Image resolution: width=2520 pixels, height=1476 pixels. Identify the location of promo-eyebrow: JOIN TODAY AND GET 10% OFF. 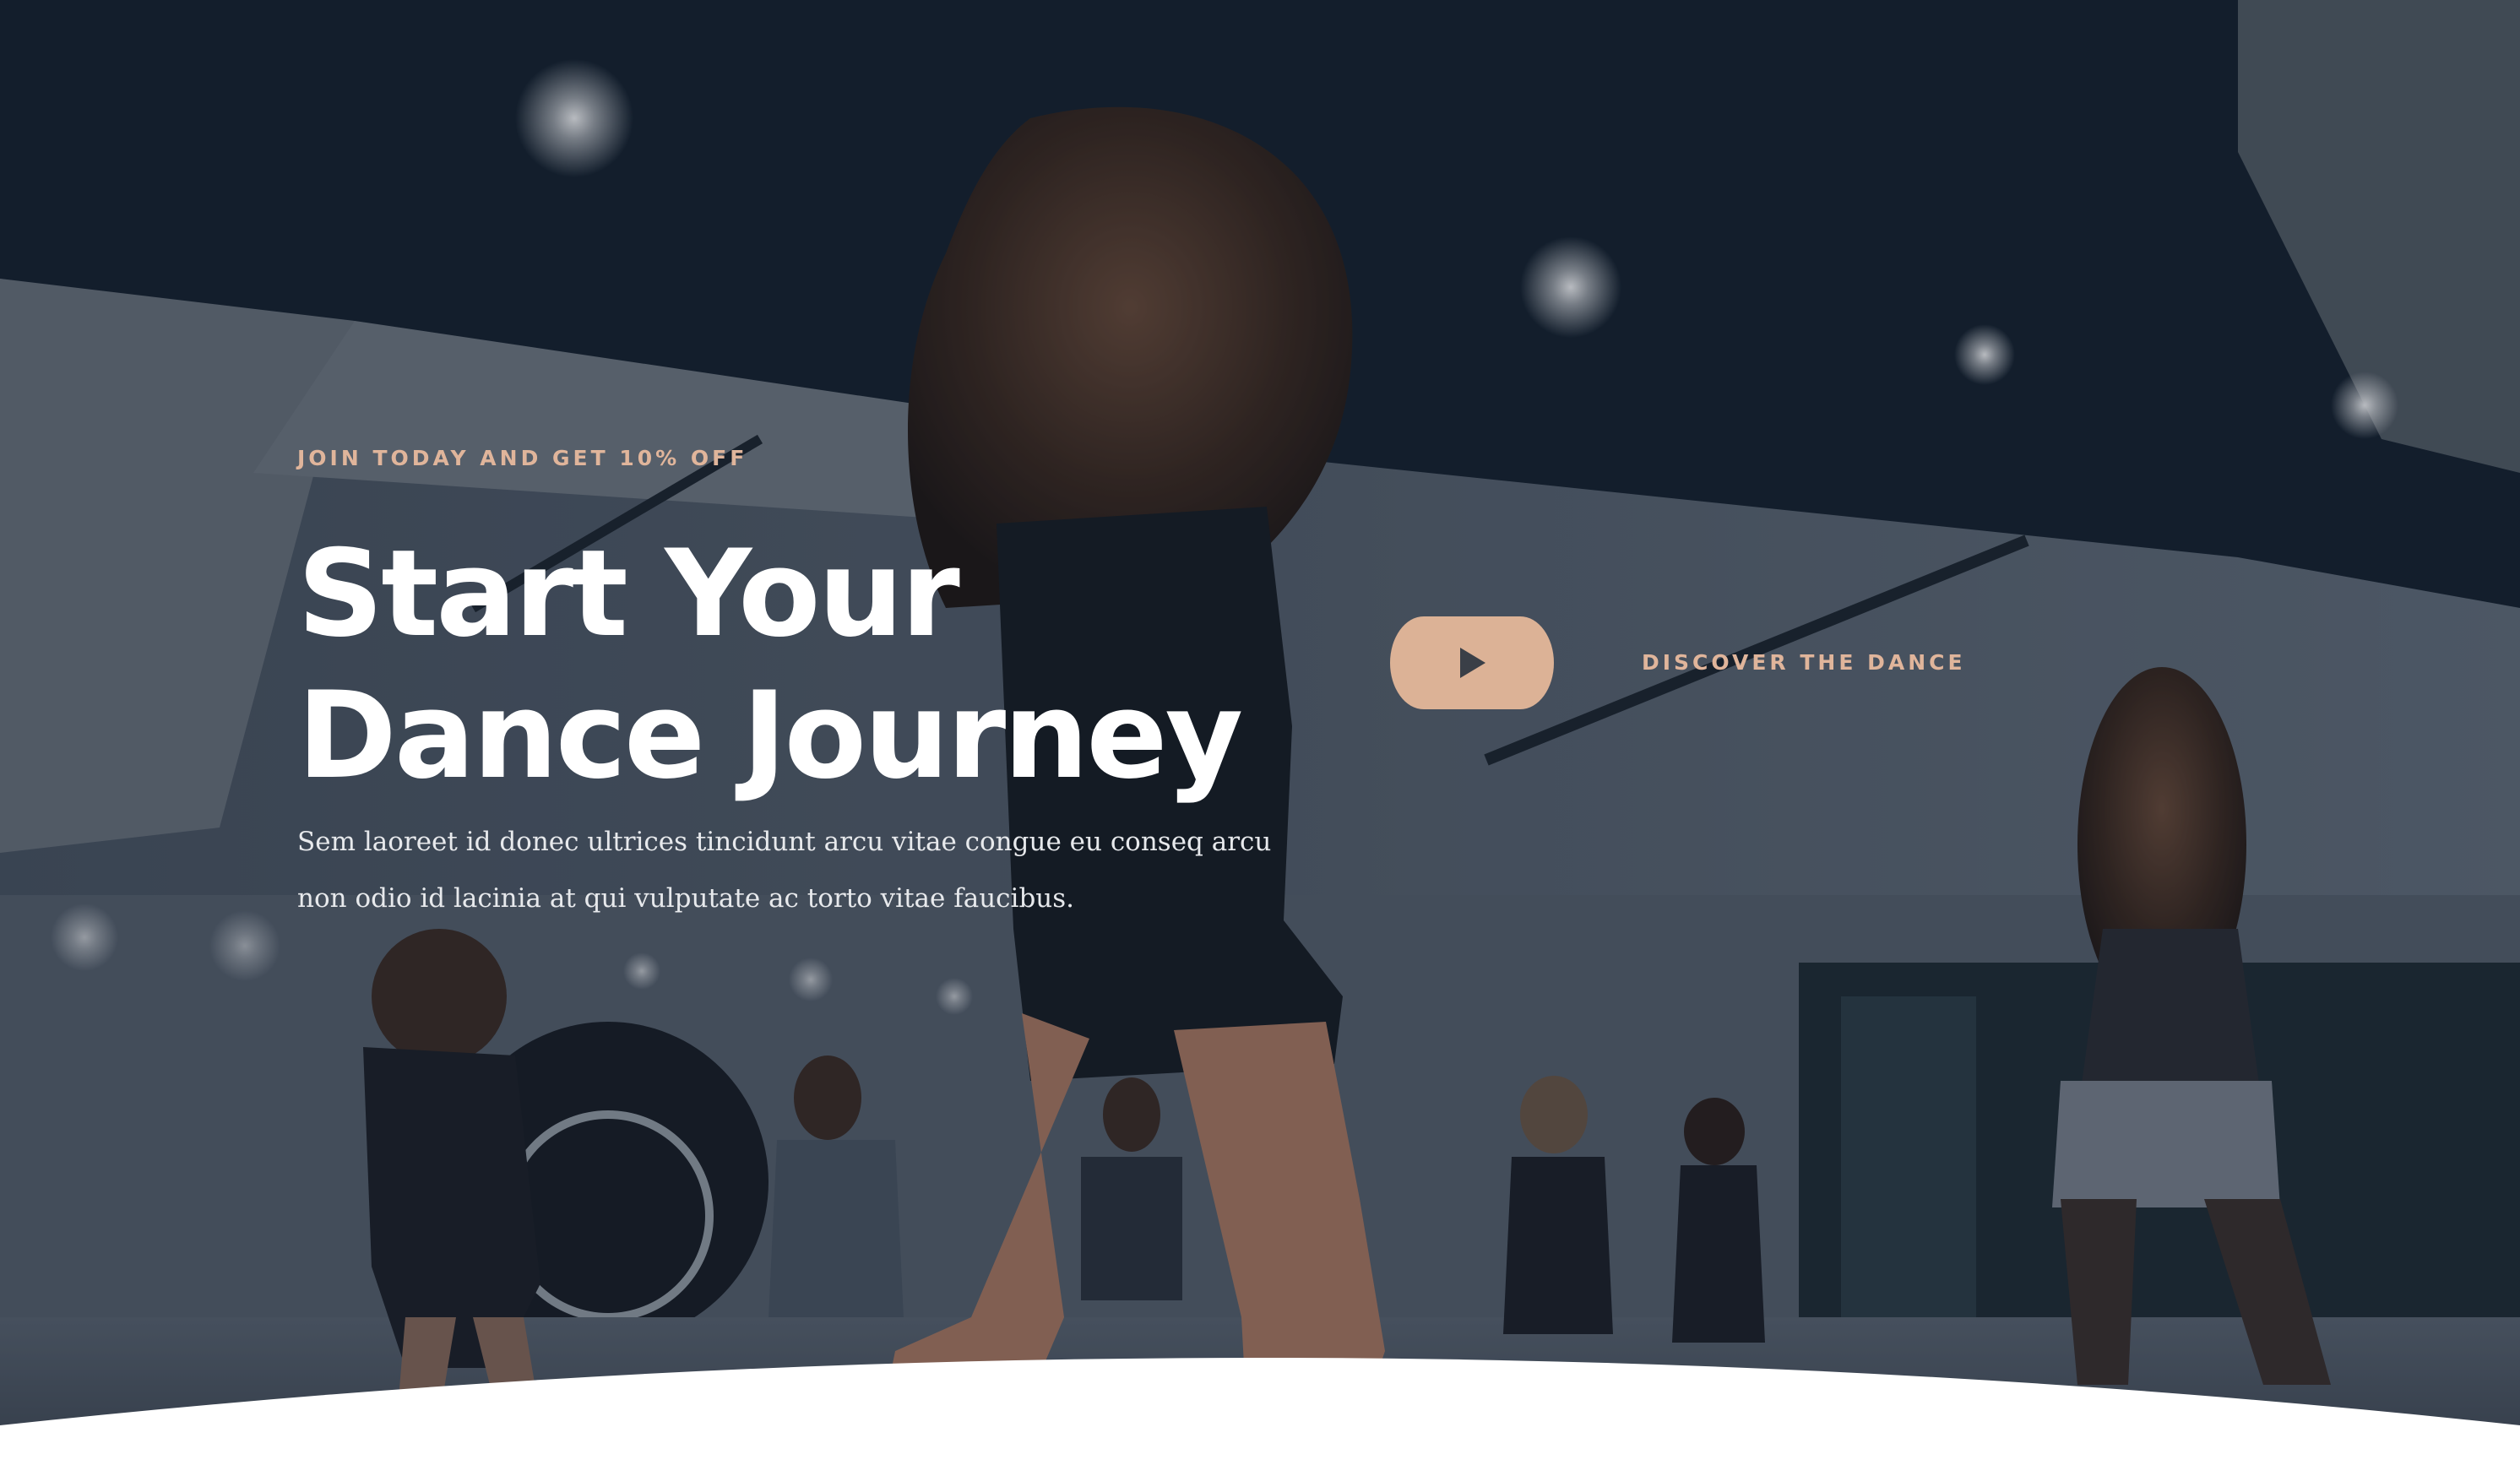
(522, 458).